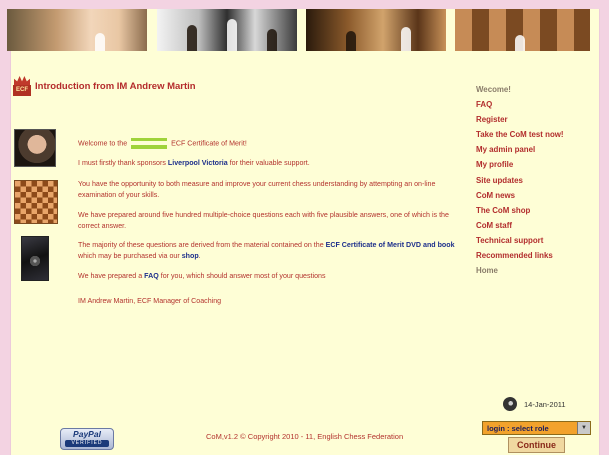 The width and height of the screenshot is (609, 455). I want to click on chessboard-image, so click(36, 202).